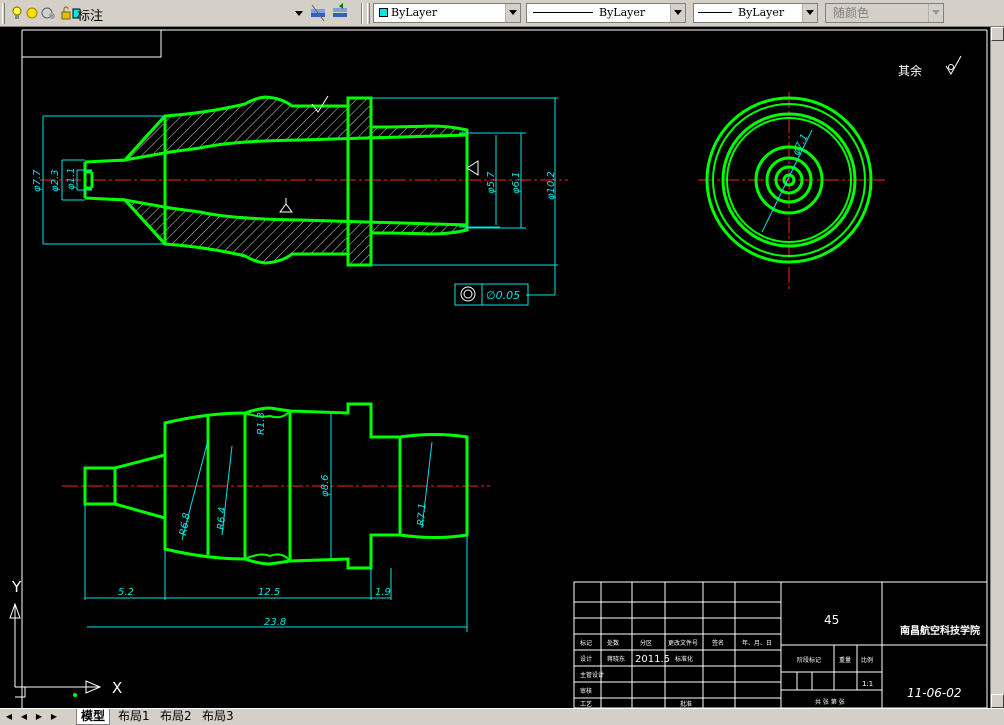 The width and height of the screenshot is (1004, 725). What do you see at coordinates (218, 717) in the screenshot?
I see `tab-layout3: 布局3` at bounding box center [218, 717].